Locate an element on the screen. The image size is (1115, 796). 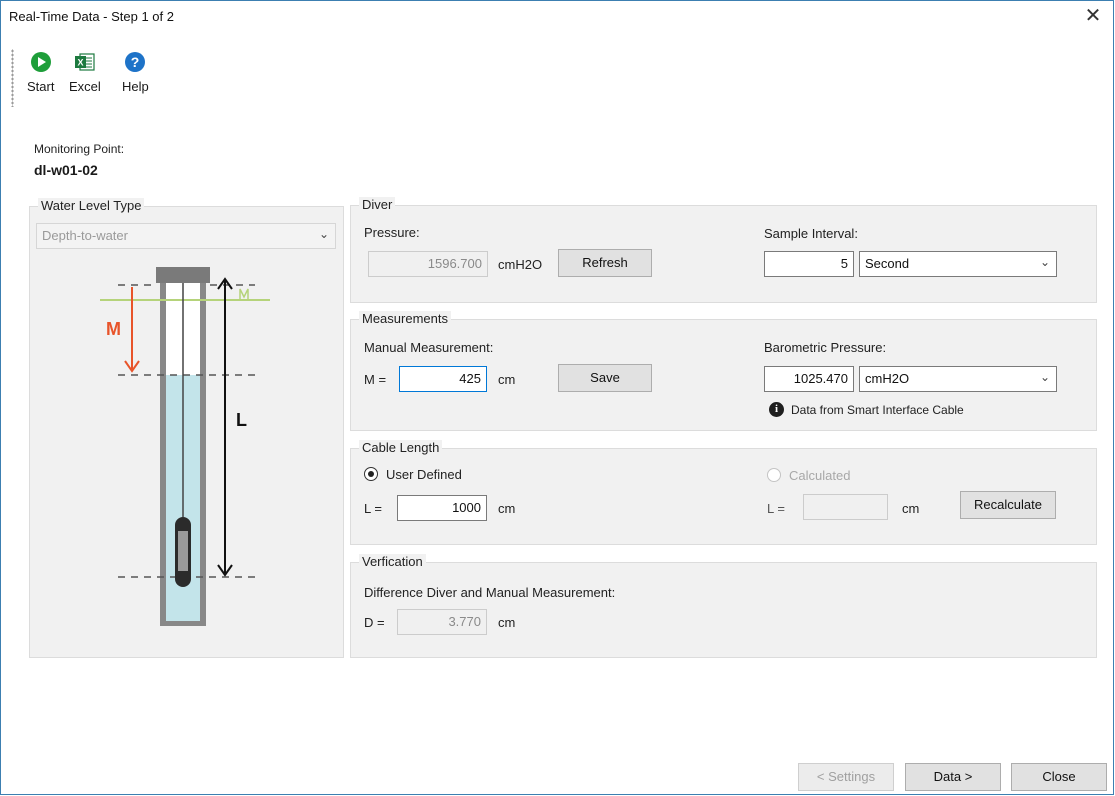
m-prefix: M = is located at coordinates (375, 379).